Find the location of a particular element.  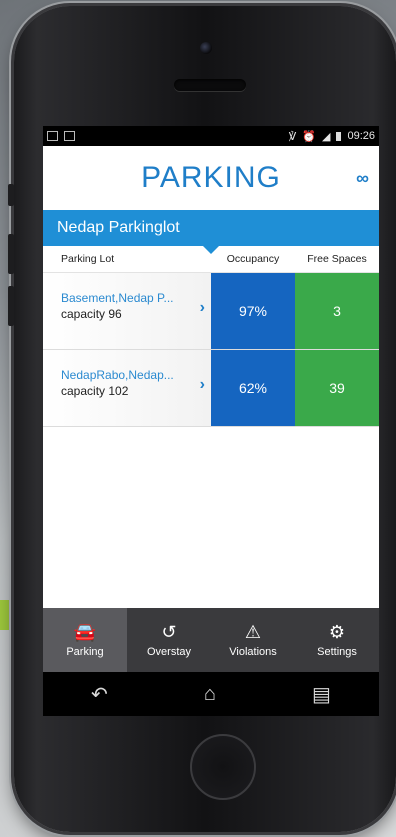

free-spaces-cell: 3 is located at coordinates (337, 311).